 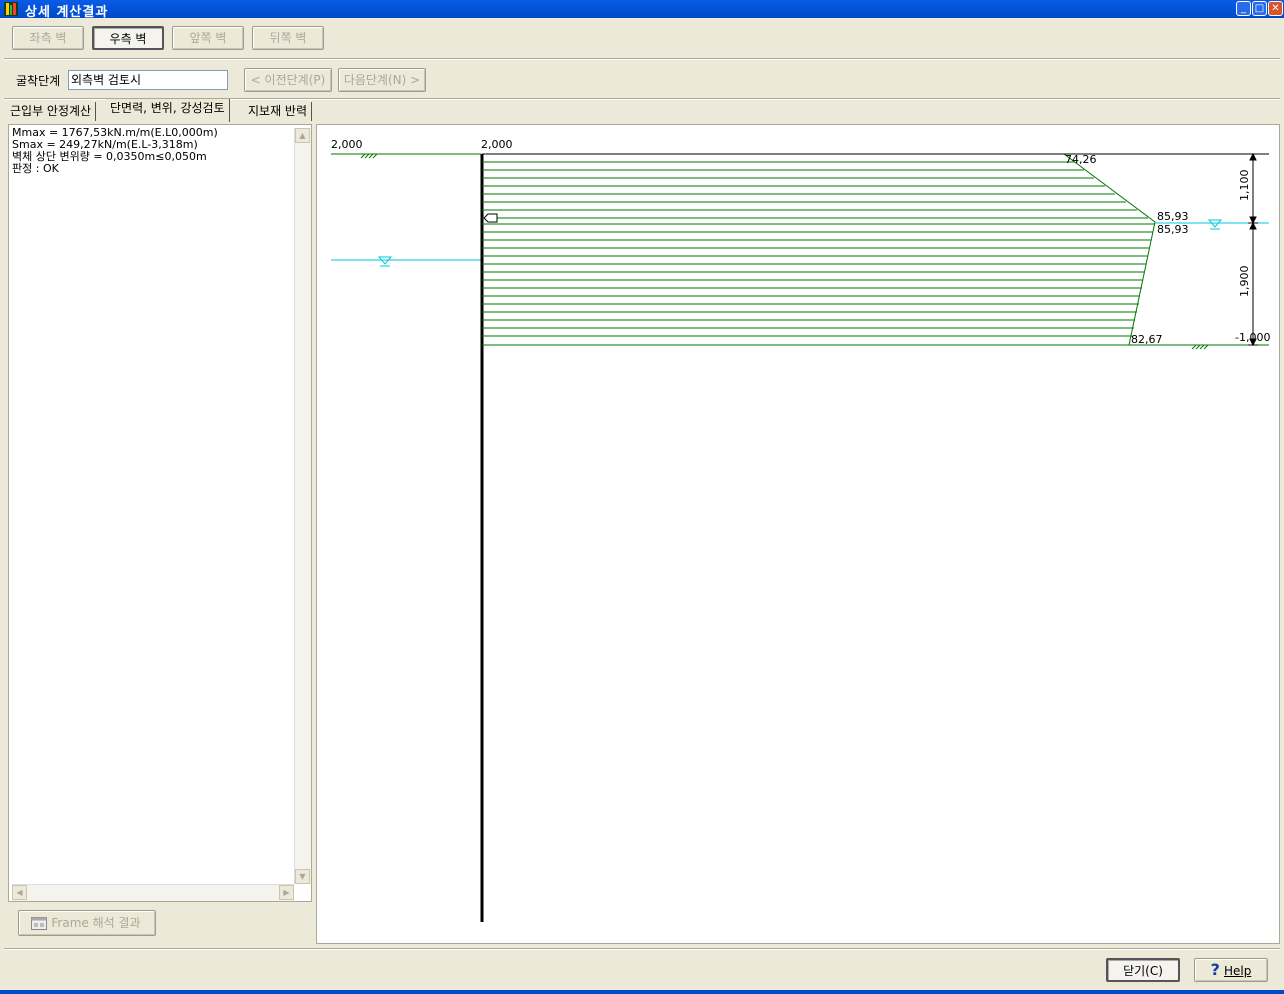 What do you see at coordinates (1244, 282) in the screenshot?
I see `dimension-lower-label: 1,900` at bounding box center [1244, 282].